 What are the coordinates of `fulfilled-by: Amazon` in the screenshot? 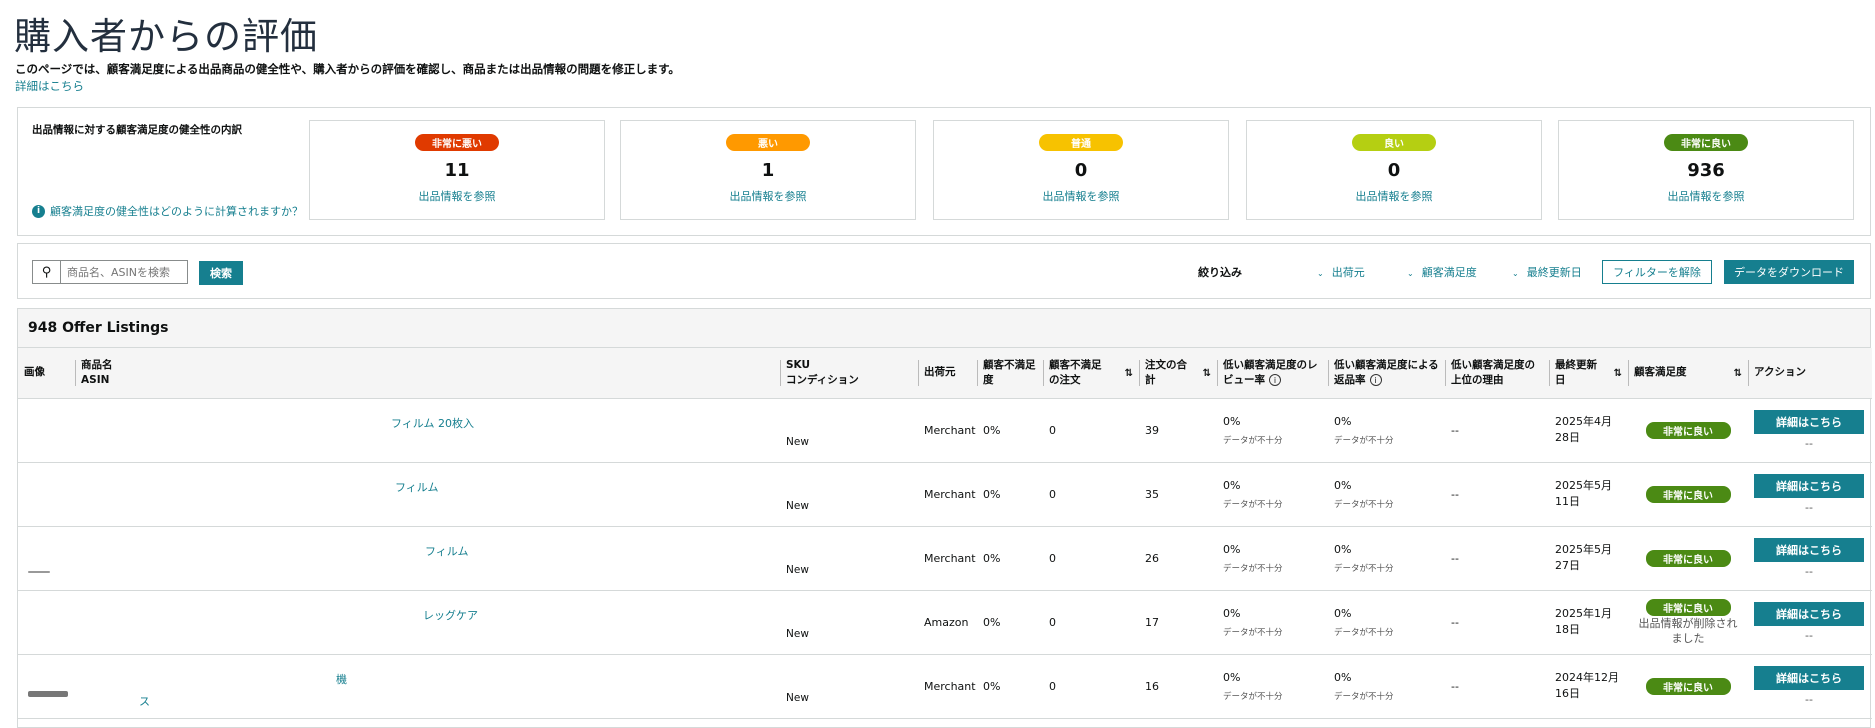 It's located at (947, 622).